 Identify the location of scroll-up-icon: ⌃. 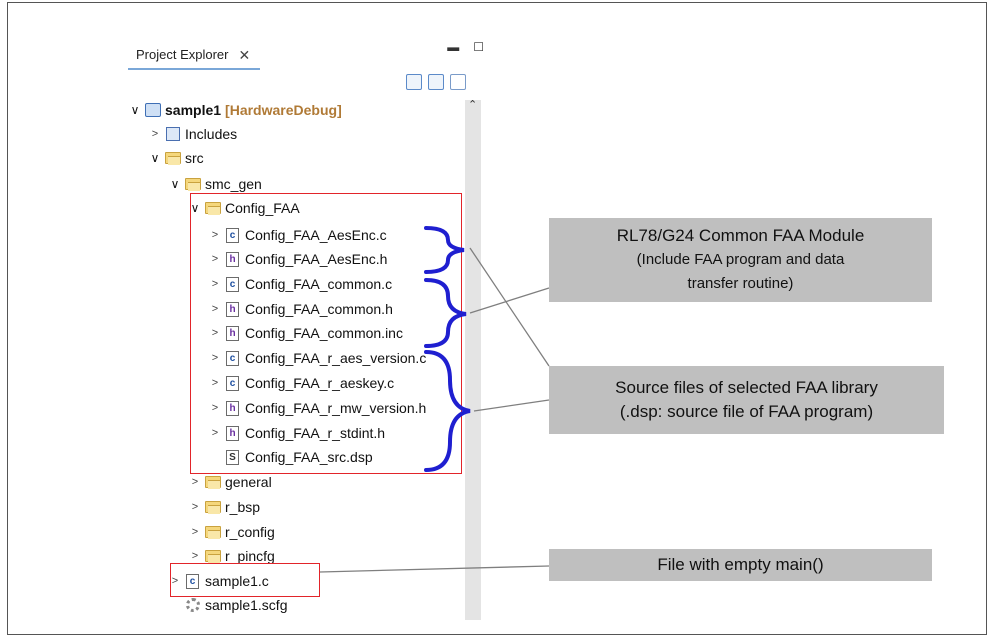
(472, 104).